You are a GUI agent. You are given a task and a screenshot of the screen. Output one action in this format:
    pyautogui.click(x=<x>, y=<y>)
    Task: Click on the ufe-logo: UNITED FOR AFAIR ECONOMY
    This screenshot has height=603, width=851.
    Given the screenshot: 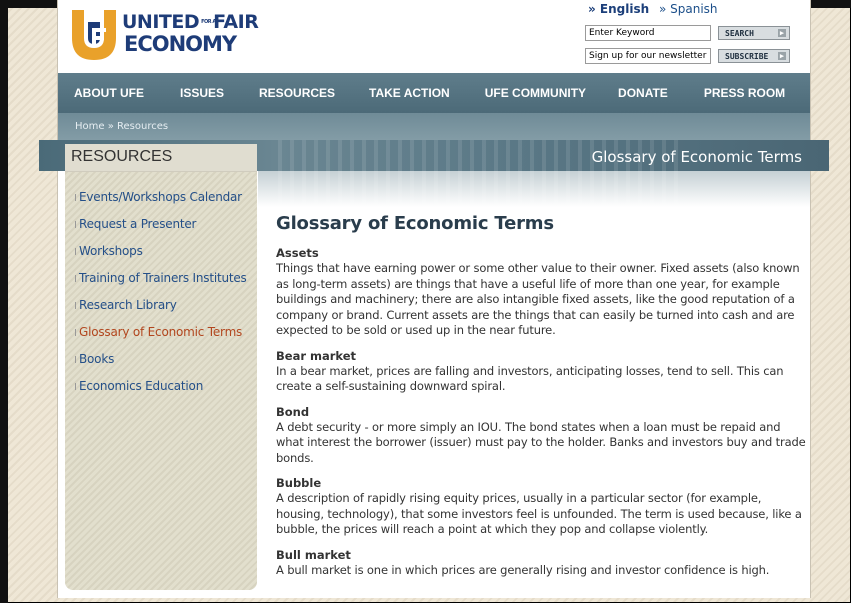 What is the action you would take?
    pyautogui.click(x=165, y=35)
    